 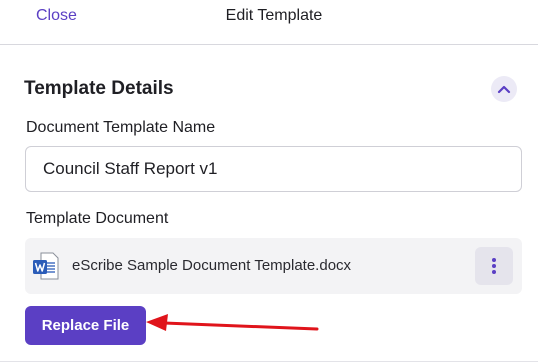 I want to click on more-vertical-icon, so click(x=494, y=266).